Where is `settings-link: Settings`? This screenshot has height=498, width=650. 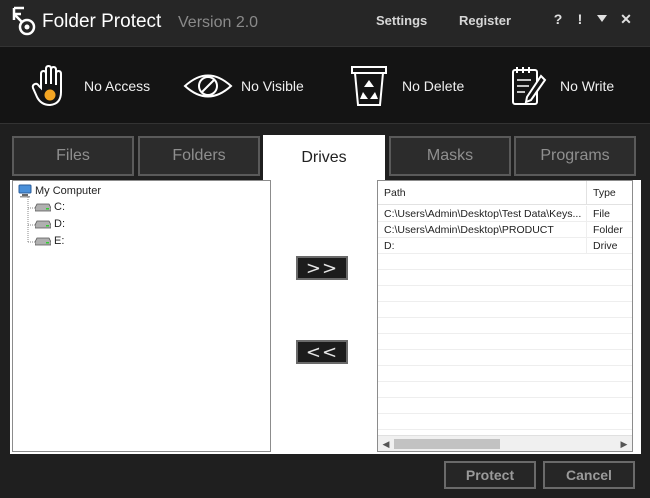
settings-link: Settings is located at coordinates (401, 20).